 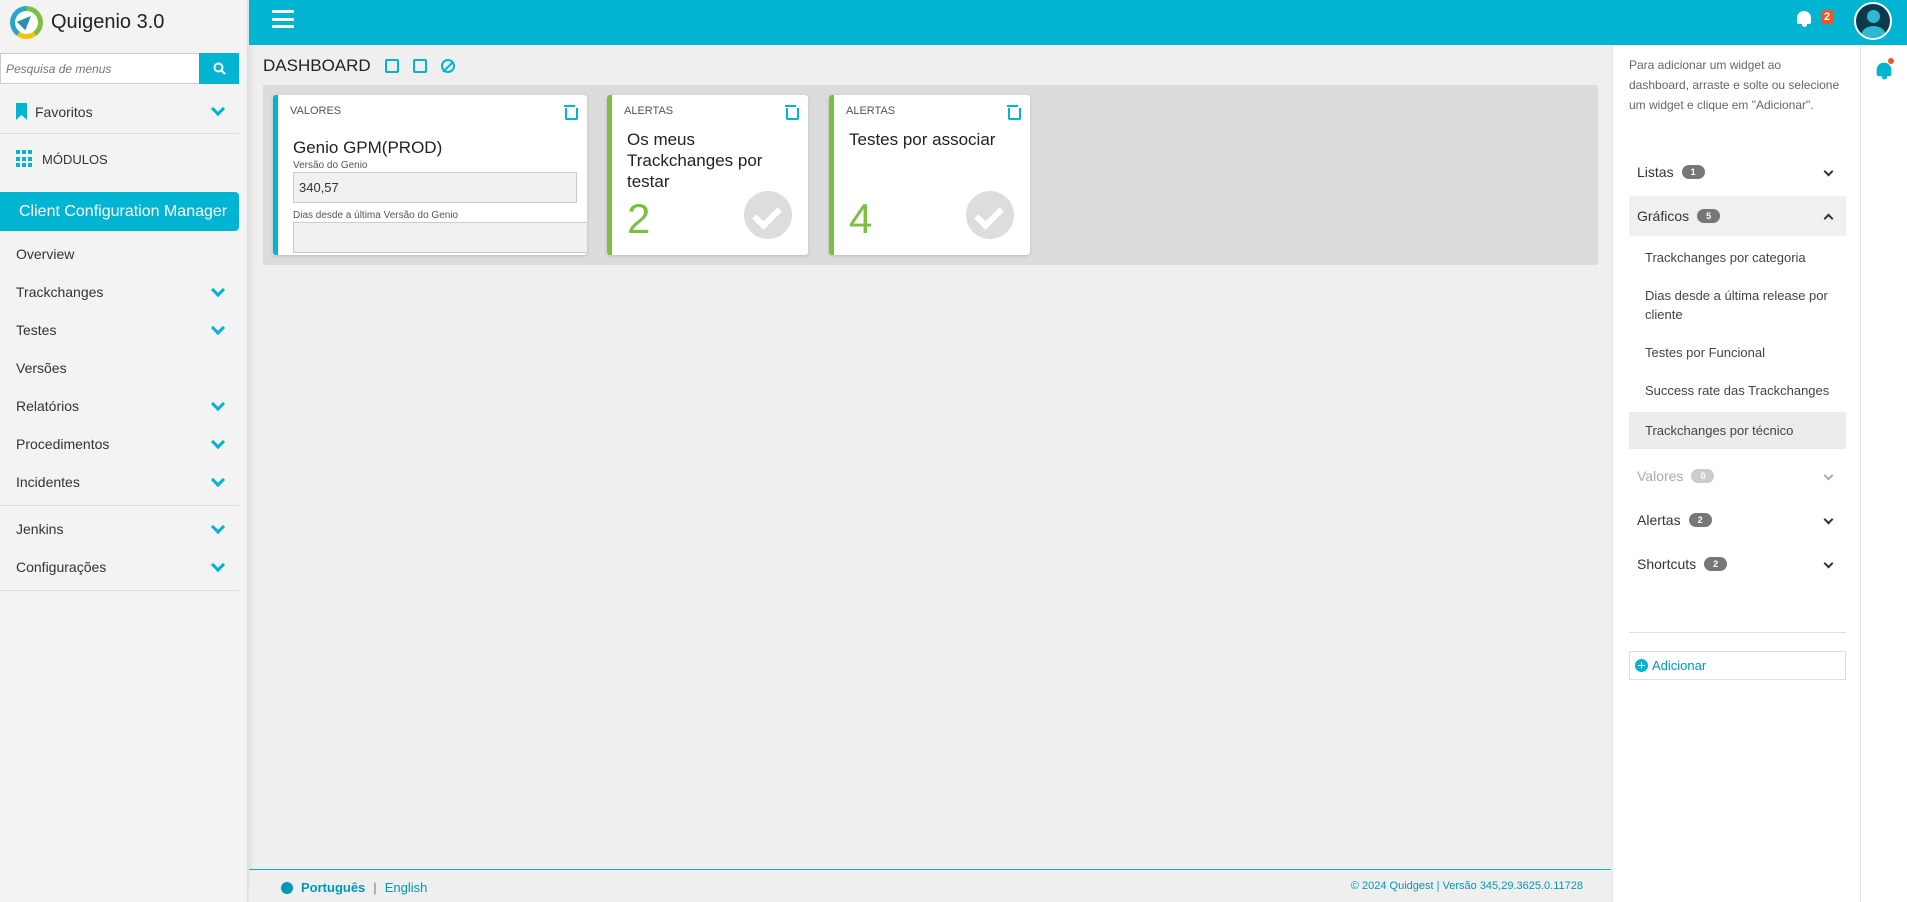 What do you see at coordinates (1078, 22) in the screenshot?
I see `top-bar: 2` at bounding box center [1078, 22].